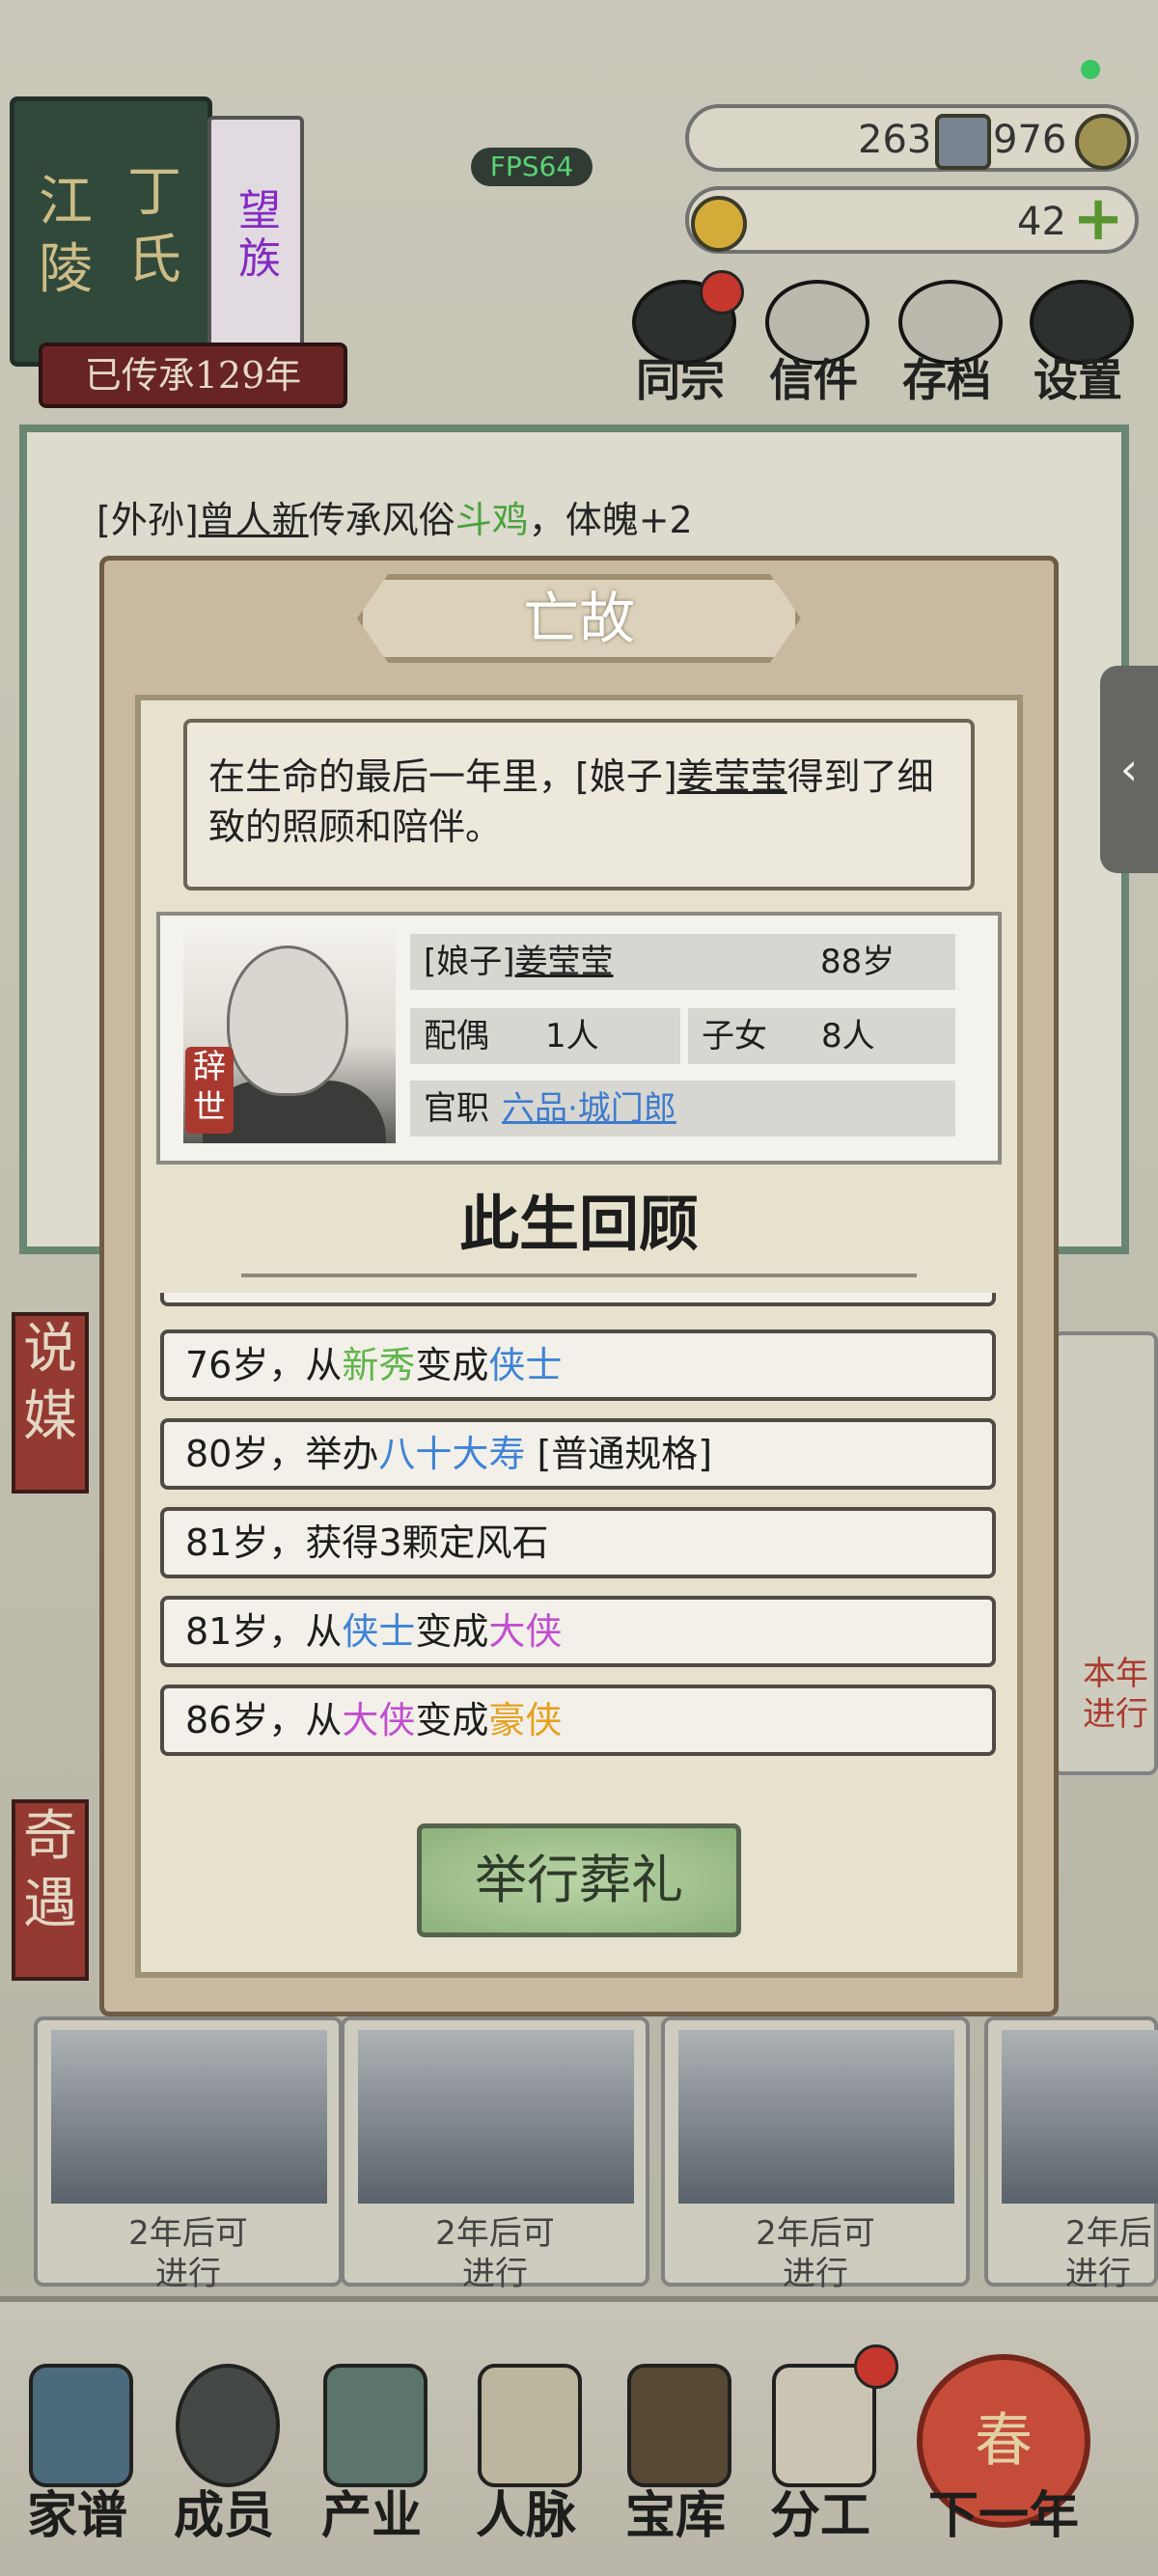 Image resolution: width=1158 pixels, height=2576 pixels. What do you see at coordinates (578, 619) in the screenshot?
I see `modal-title: 亡故` at bounding box center [578, 619].